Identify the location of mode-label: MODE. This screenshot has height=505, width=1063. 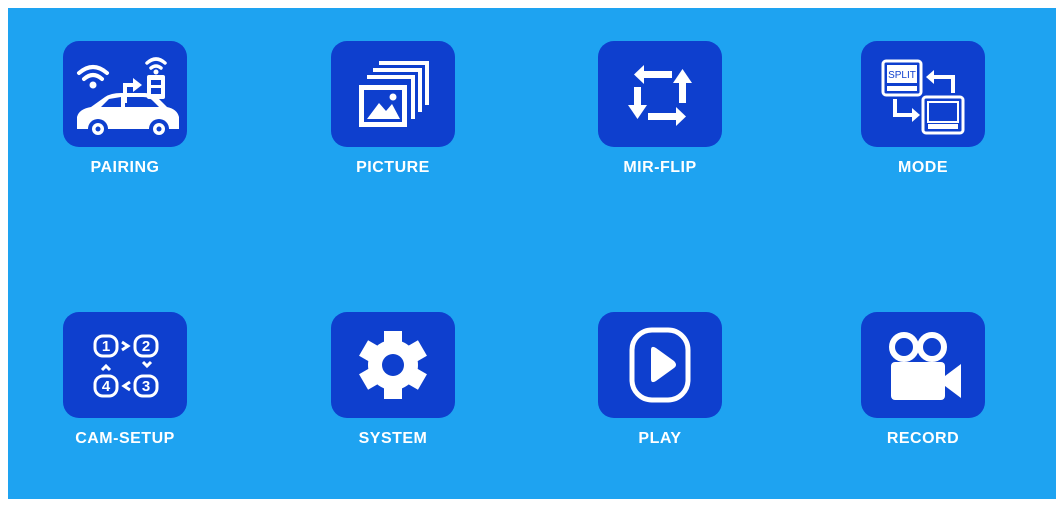
(923, 167).